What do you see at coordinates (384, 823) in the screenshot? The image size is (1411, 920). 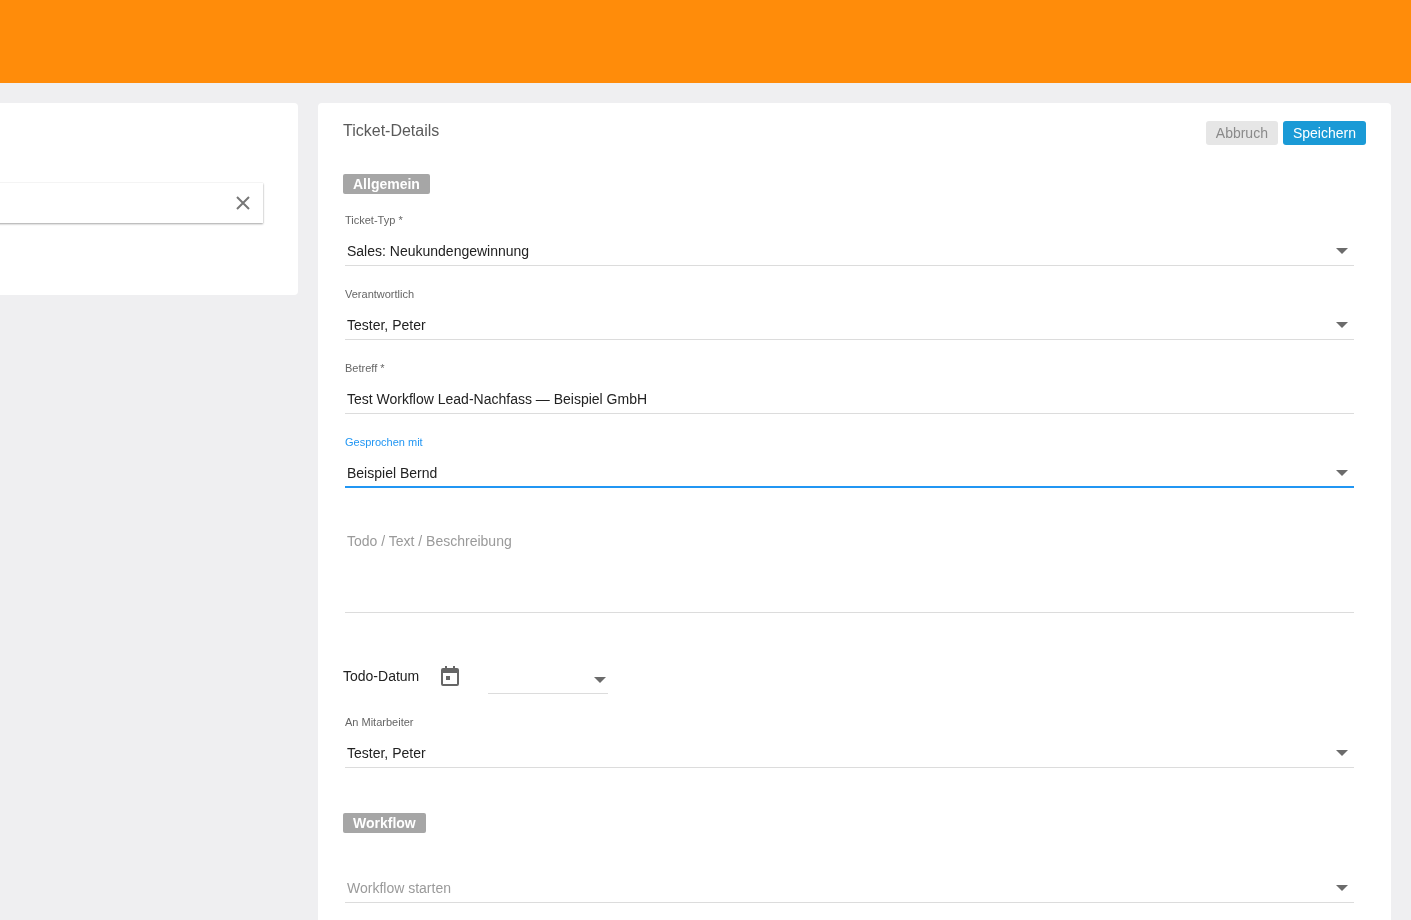 I see `section-heading: Workflow` at bounding box center [384, 823].